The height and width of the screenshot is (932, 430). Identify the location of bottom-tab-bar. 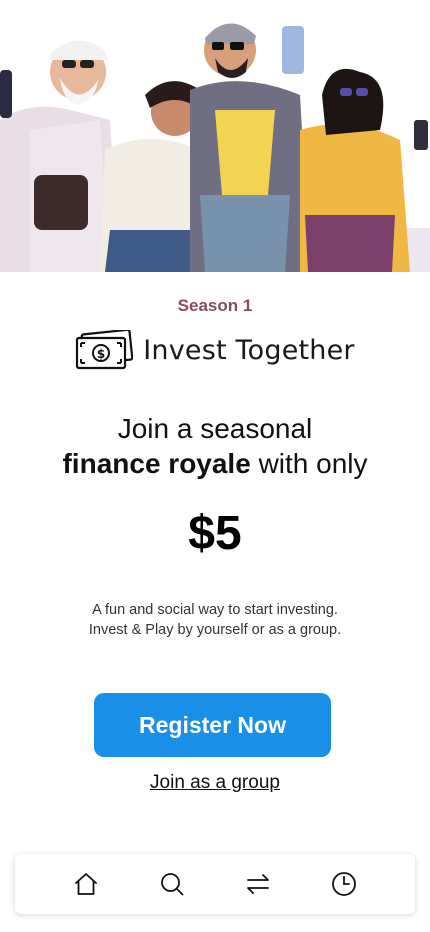
(215, 884).